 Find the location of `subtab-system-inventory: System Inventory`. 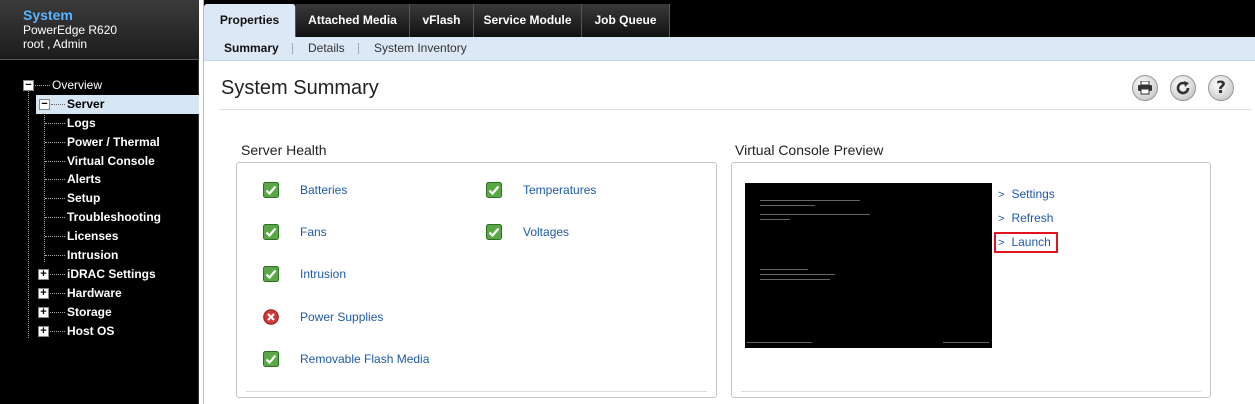

subtab-system-inventory: System Inventory is located at coordinates (420, 48).